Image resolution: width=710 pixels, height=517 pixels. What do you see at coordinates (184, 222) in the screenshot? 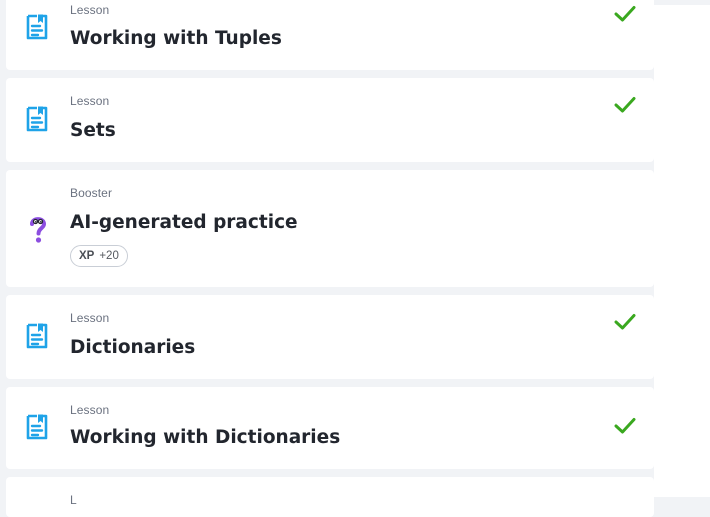
I see `item-title: AI-generated practice` at bounding box center [184, 222].